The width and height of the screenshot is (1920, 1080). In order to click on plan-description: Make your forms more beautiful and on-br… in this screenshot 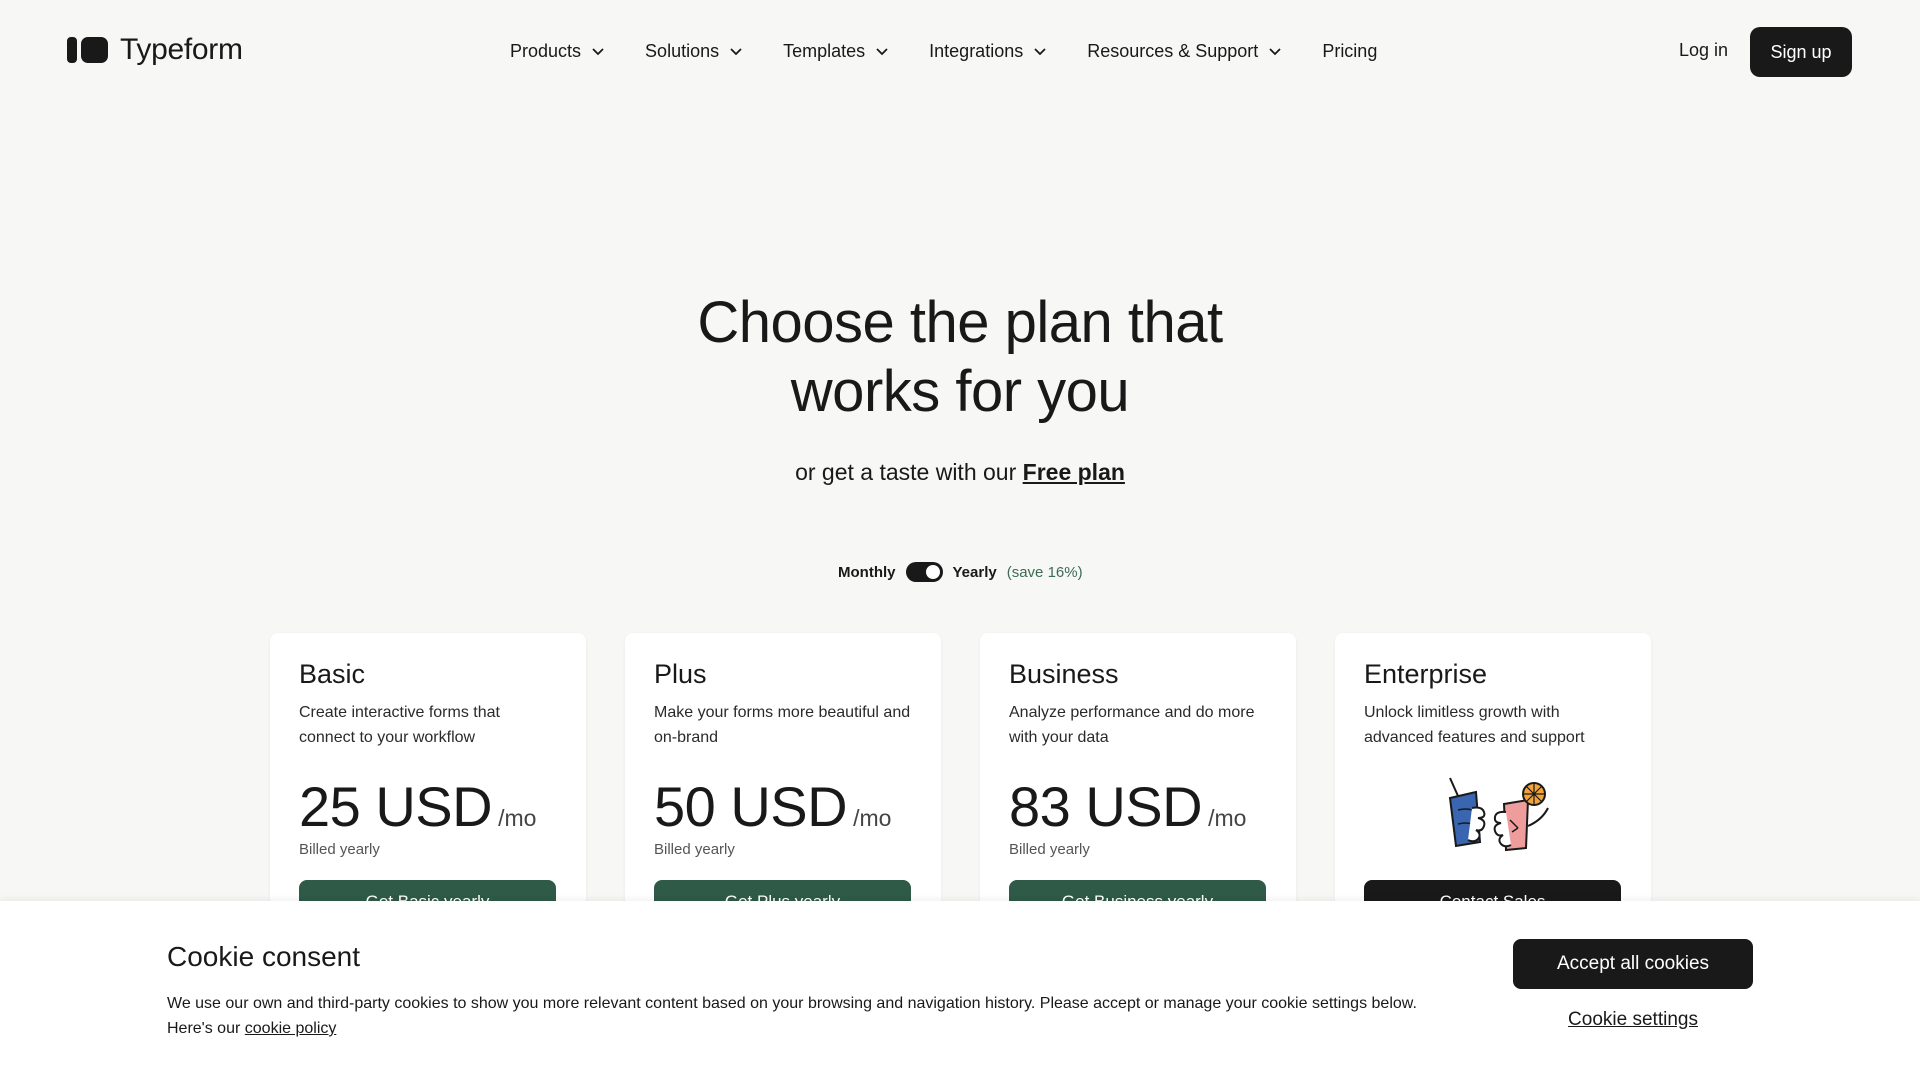, I will do `click(782, 725)`.